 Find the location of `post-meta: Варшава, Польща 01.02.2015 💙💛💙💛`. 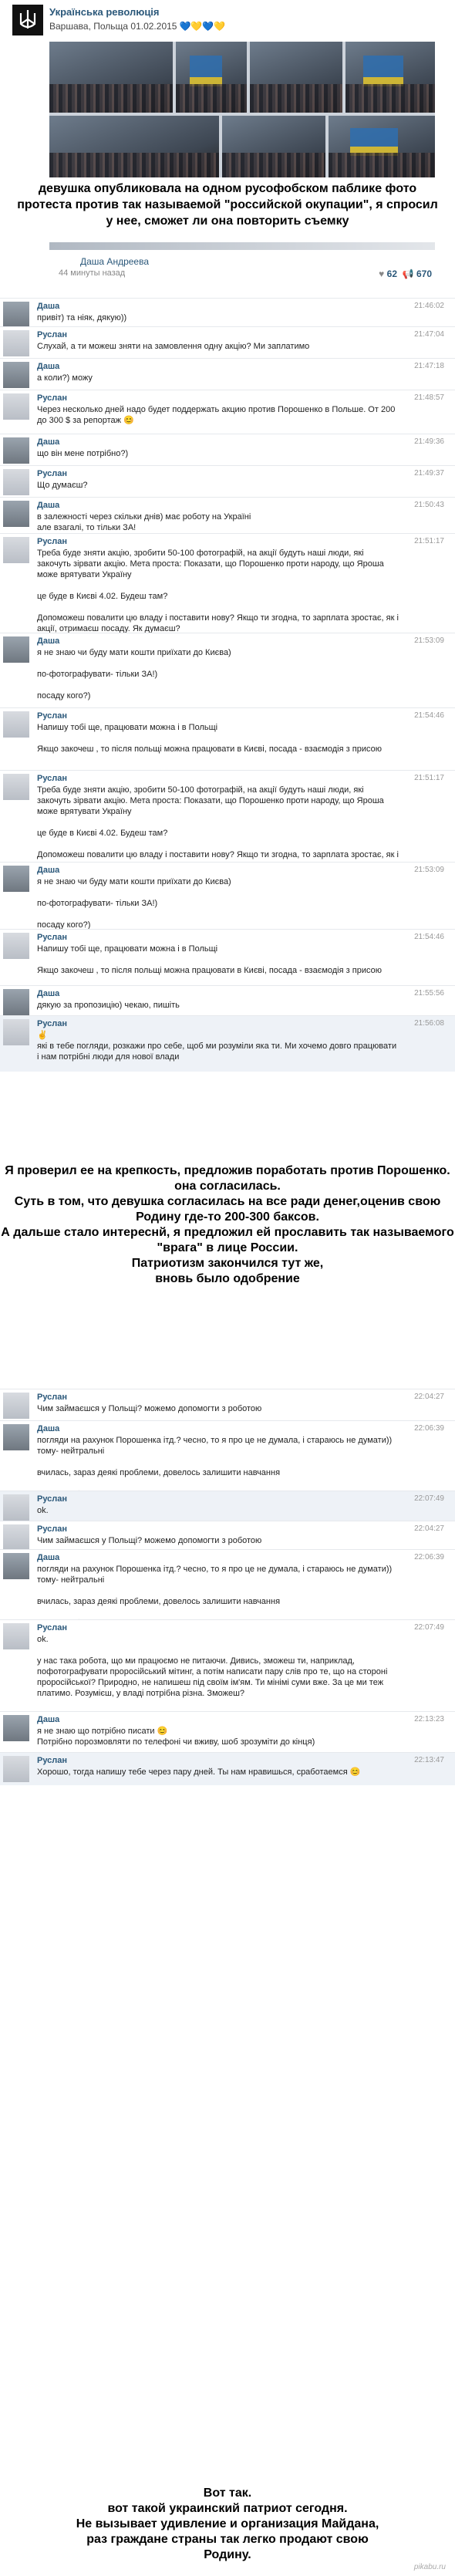

post-meta: Варшава, Польща 01.02.2015 💙💛💙💛 is located at coordinates (137, 26).